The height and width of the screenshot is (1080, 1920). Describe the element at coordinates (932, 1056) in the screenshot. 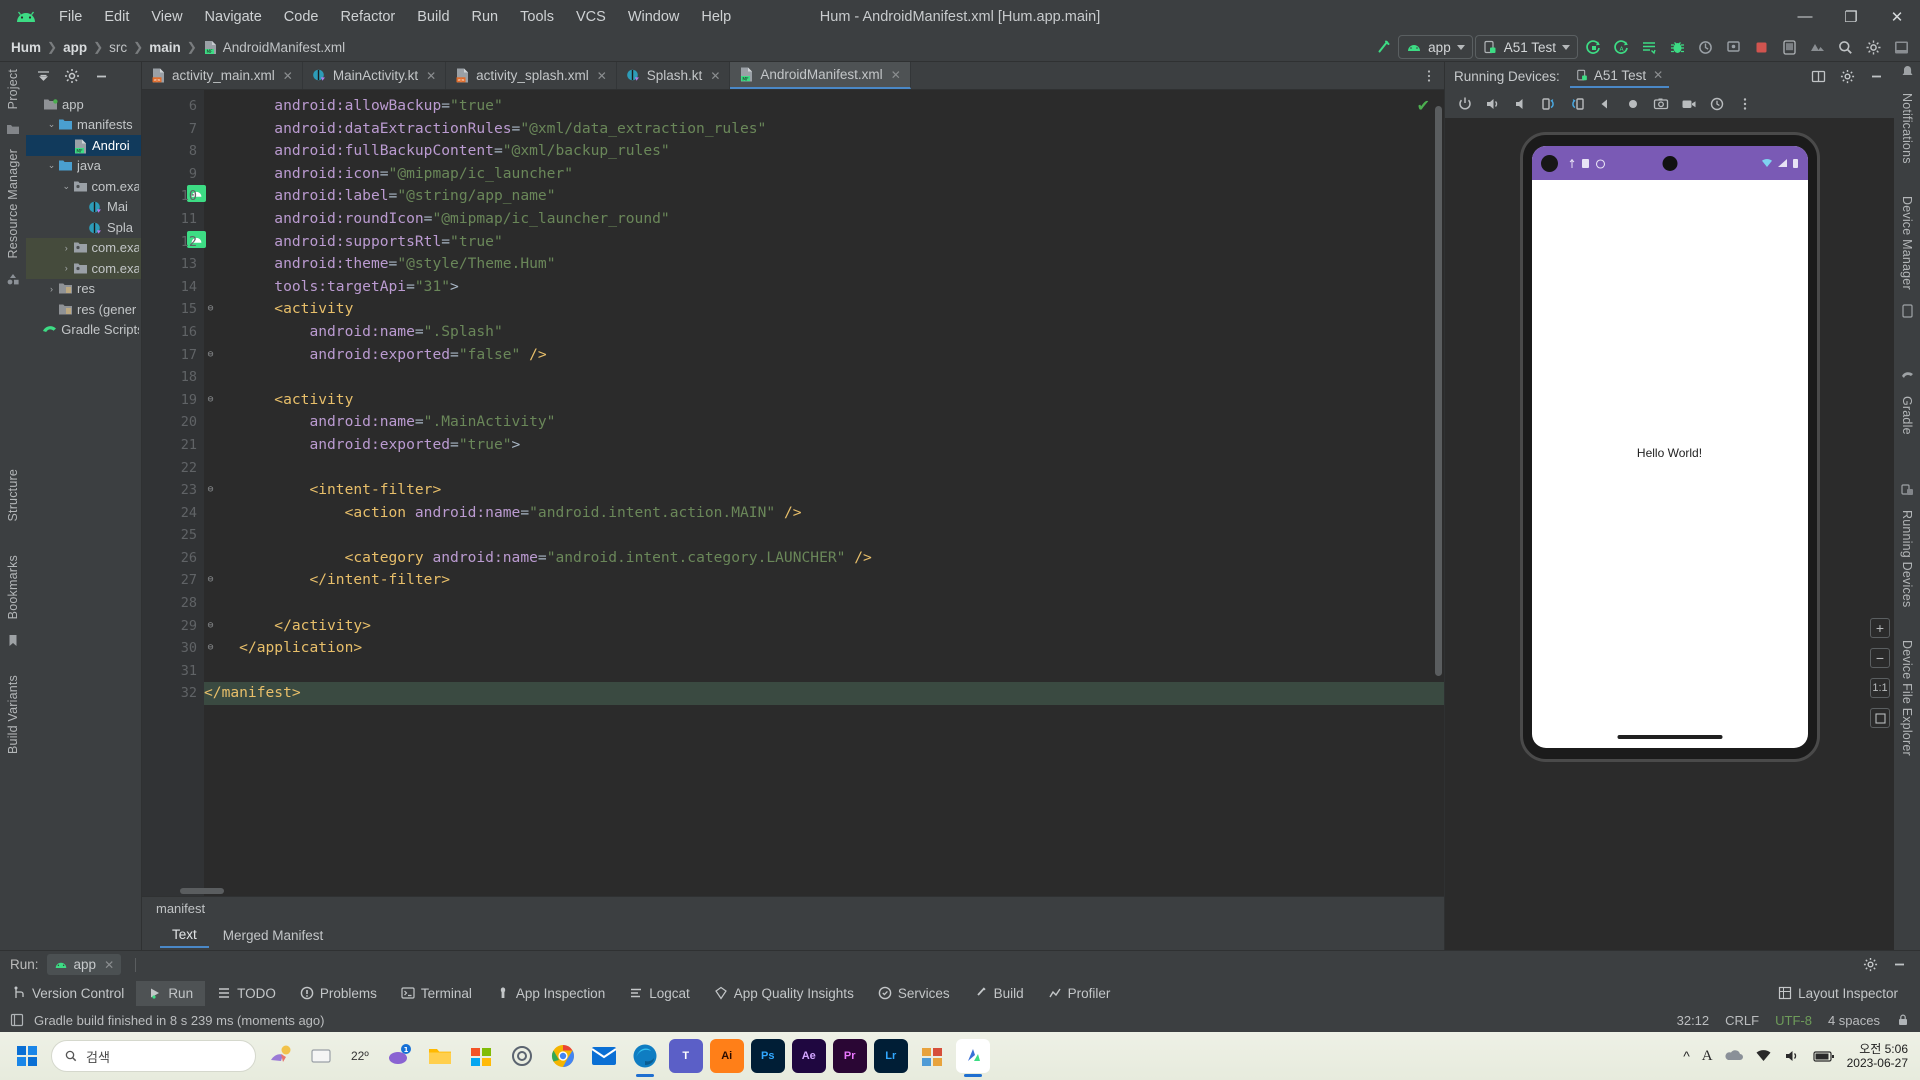

I see `office-icon` at that location.